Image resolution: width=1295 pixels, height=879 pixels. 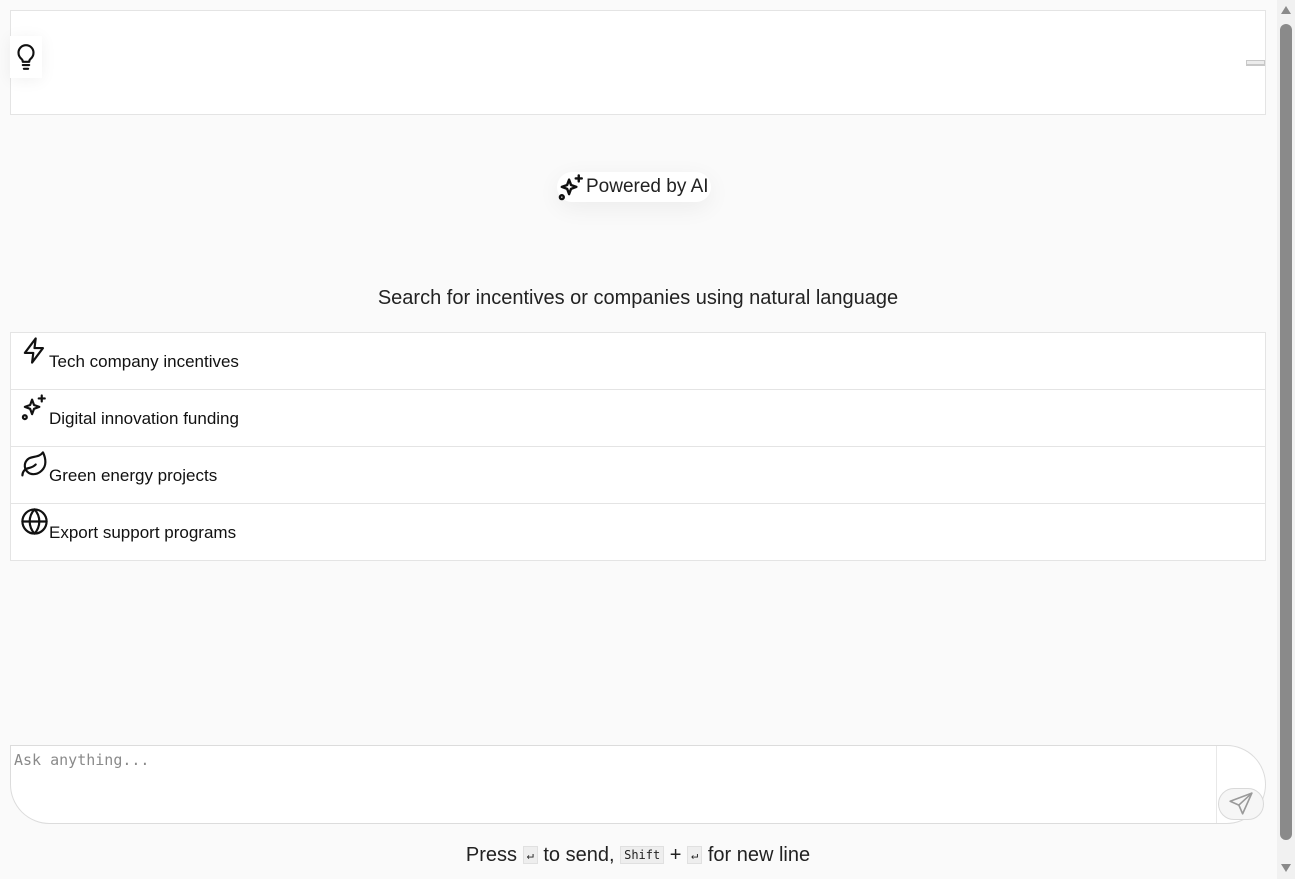 What do you see at coordinates (642, 855) in the screenshot?
I see `shift-key: Shift` at bounding box center [642, 855].